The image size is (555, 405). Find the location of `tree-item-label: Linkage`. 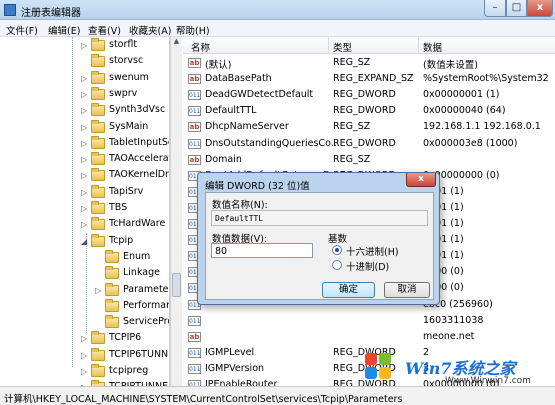

tree-item-label: Linkage is located at coordinates (141, 273).